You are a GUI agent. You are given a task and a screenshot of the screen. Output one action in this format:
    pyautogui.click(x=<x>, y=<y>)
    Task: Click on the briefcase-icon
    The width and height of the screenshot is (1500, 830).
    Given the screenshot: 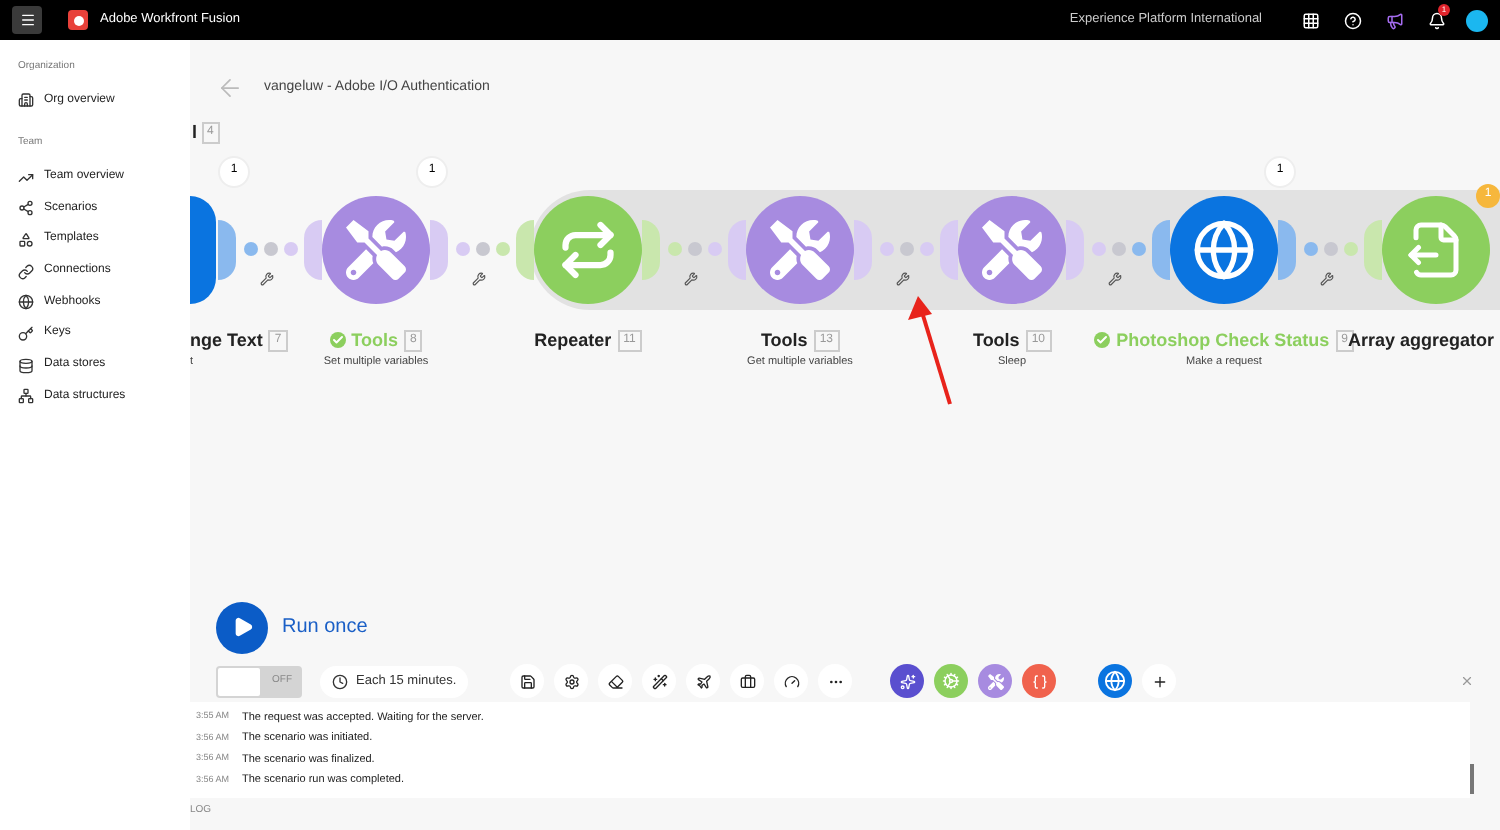 What is the action you would take?
    pyautogui.click(x=747, y=681)
    